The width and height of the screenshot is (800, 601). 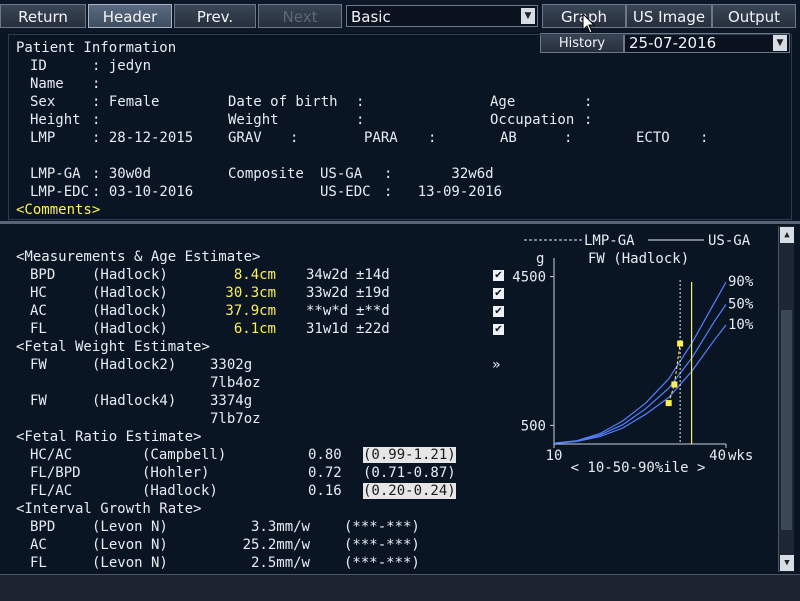 What do you see at coordinates (38, 293) in the screenshot?
I see `measurement-name: HC` at bounding box center [38, 293].